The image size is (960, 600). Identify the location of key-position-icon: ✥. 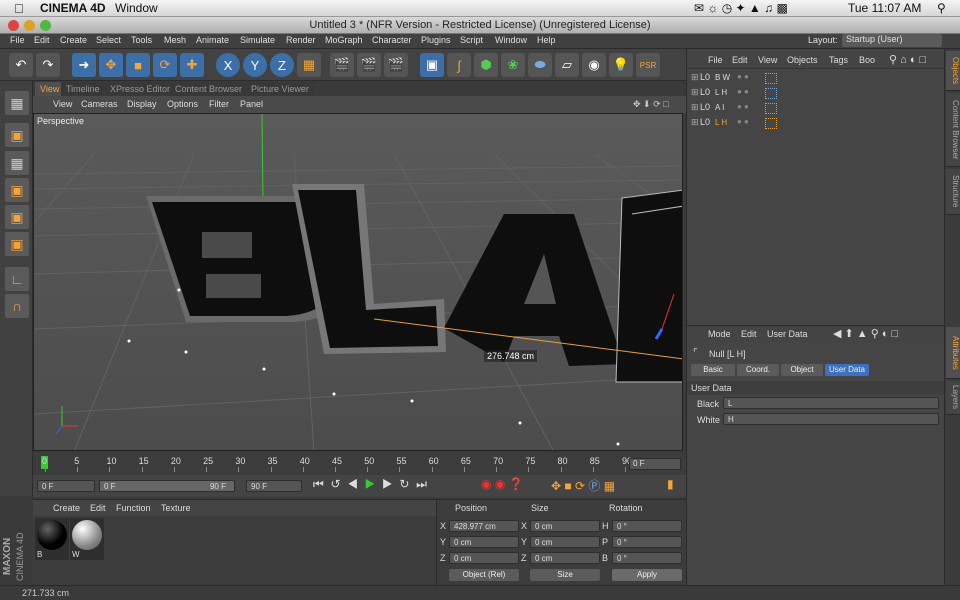
(556, 486).